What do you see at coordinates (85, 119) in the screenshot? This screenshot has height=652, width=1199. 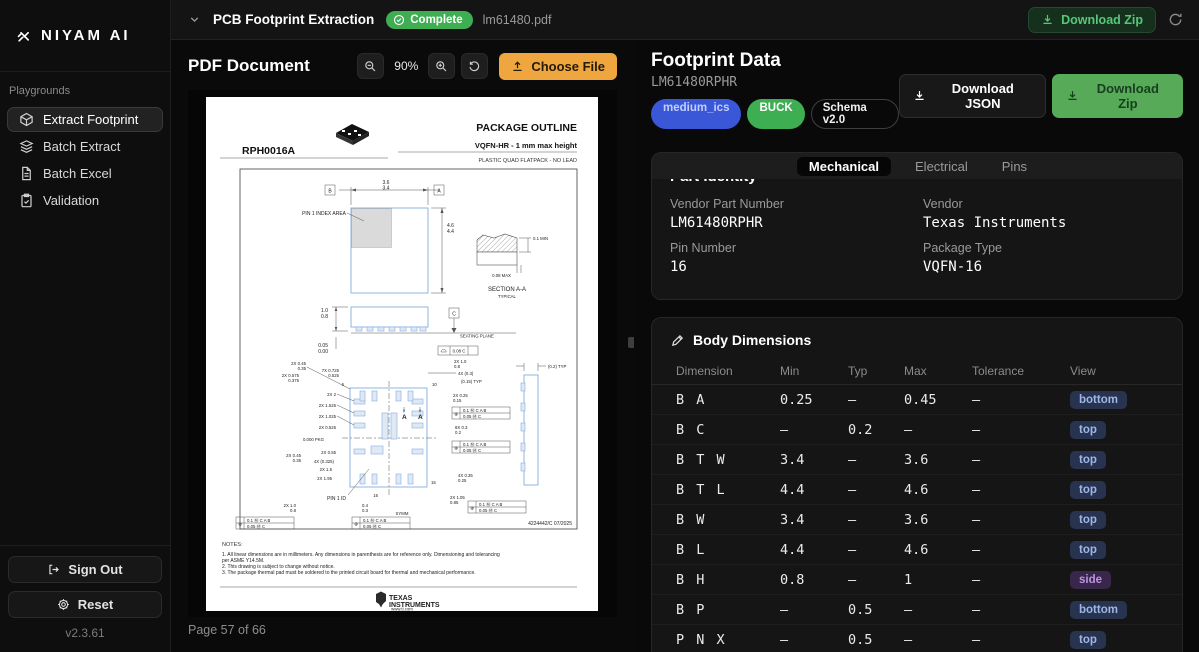 I see `sidebar-item-extract-footprint: Extract Footprint` at bounding box center [85, 119].